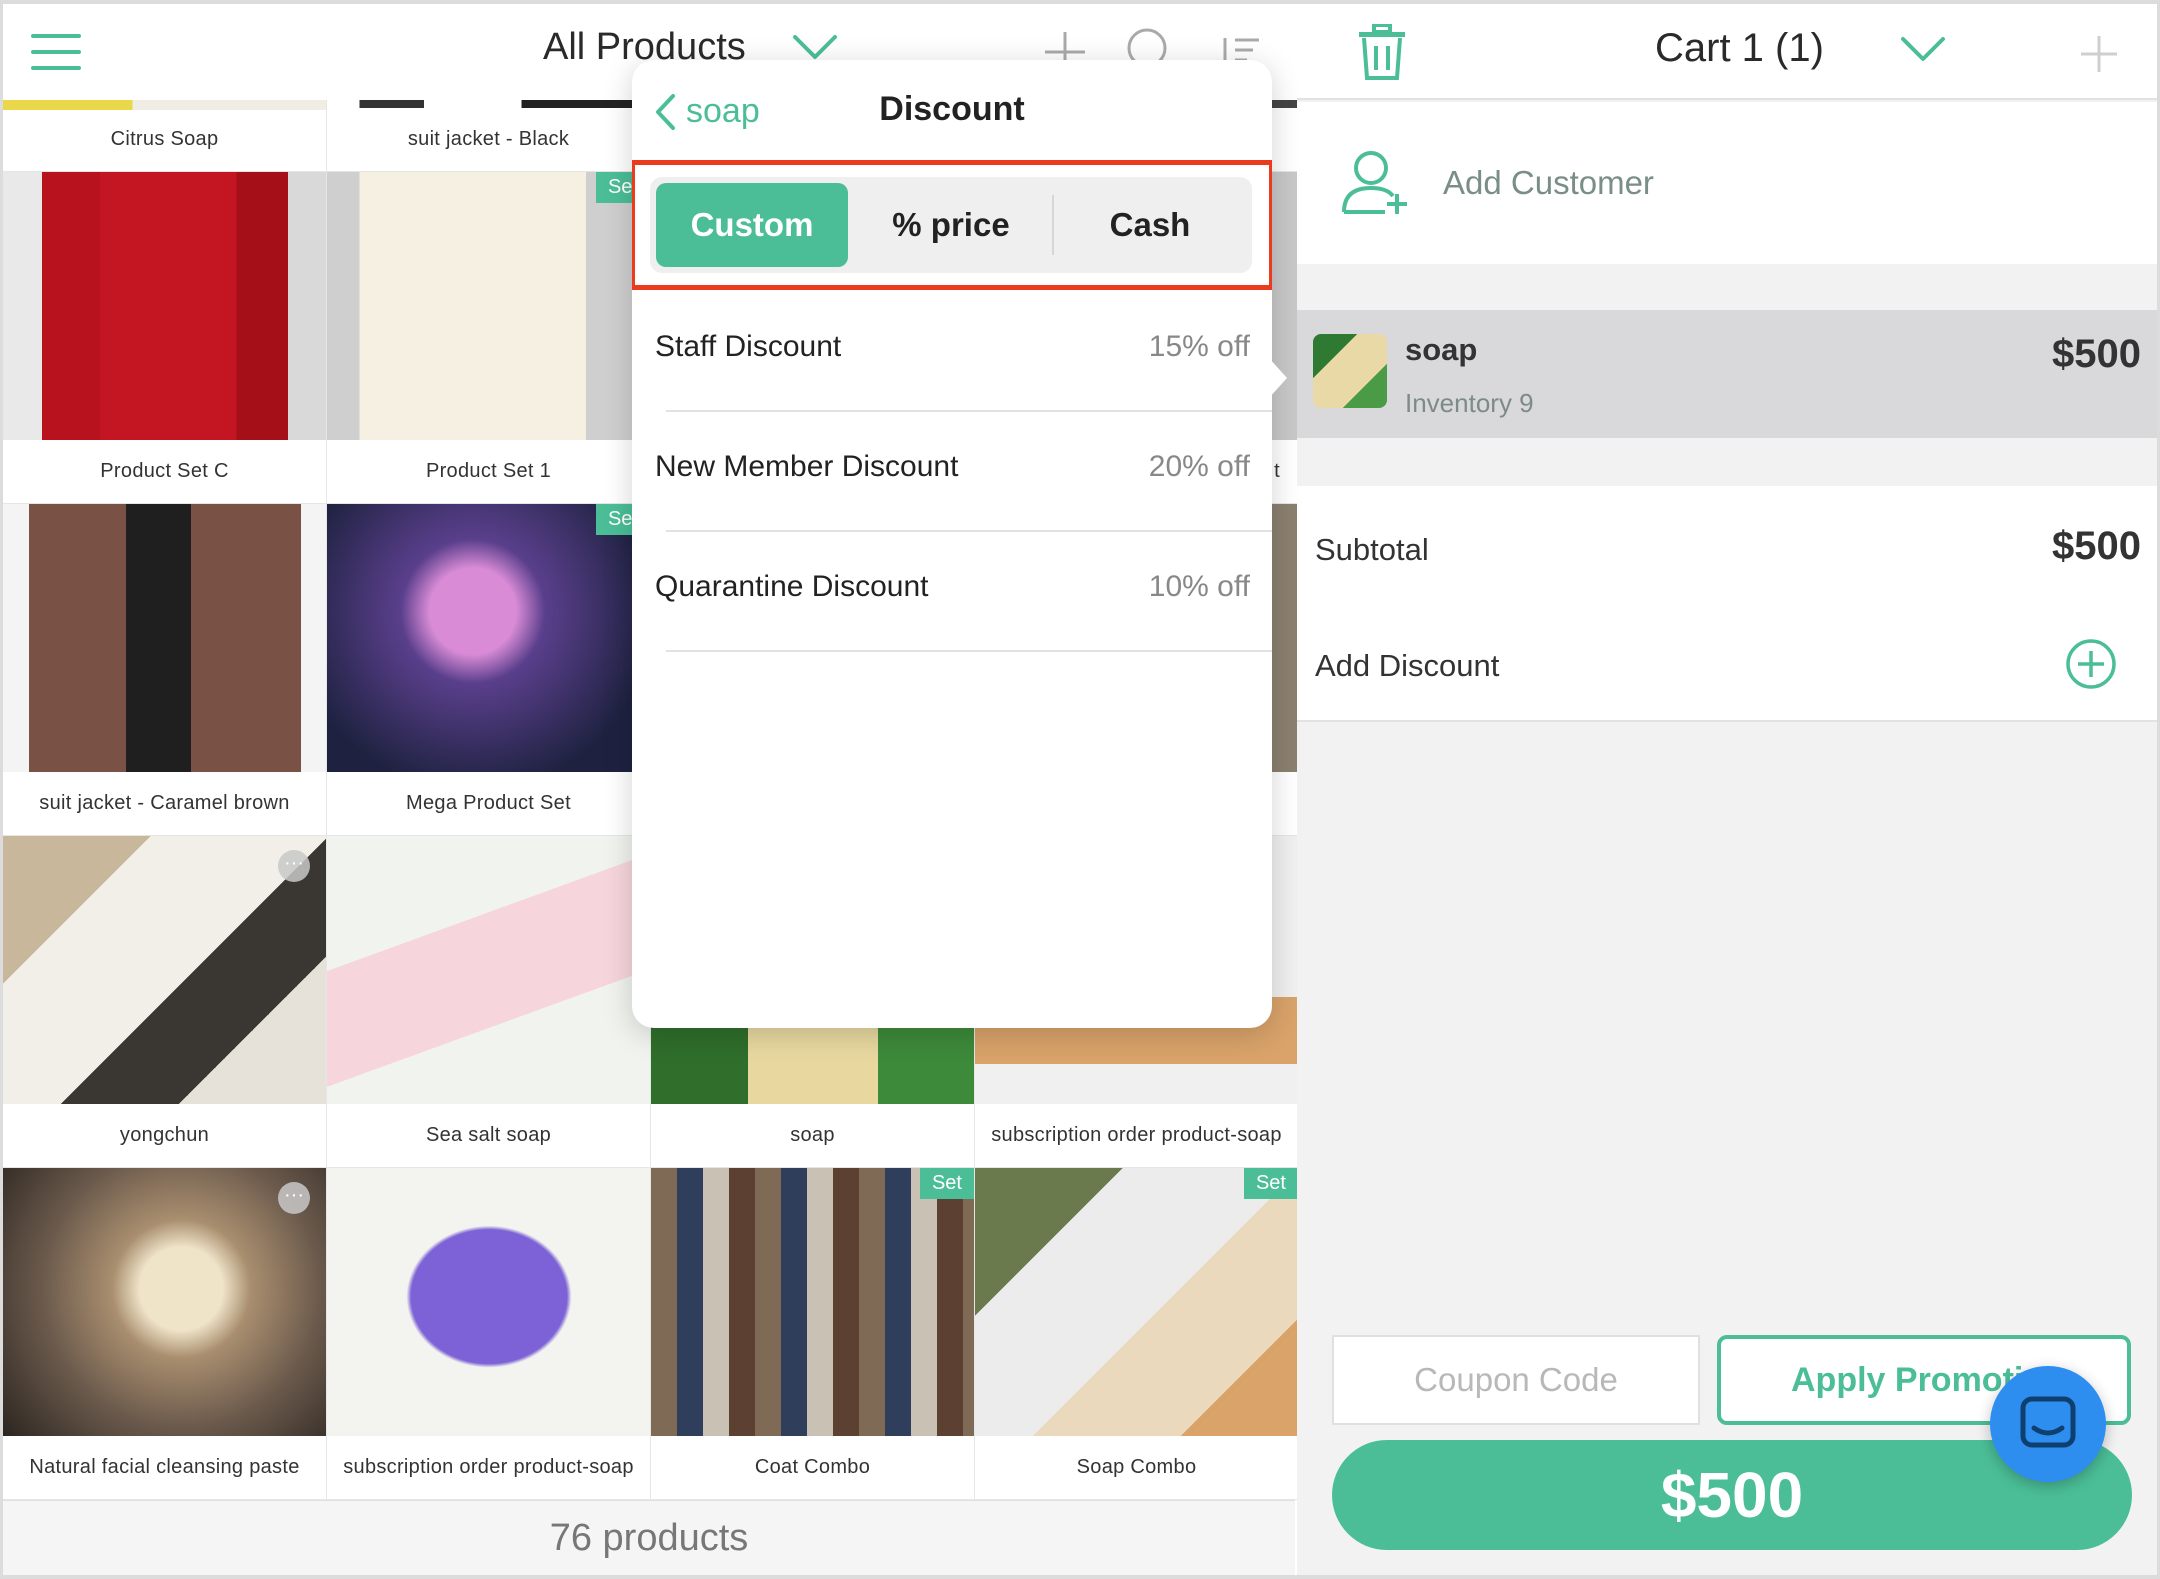  Describe the element at coordinates (1727, 374) in the screenshot. I see `cart-line-item: soap Inventory 9 $500` at that location.